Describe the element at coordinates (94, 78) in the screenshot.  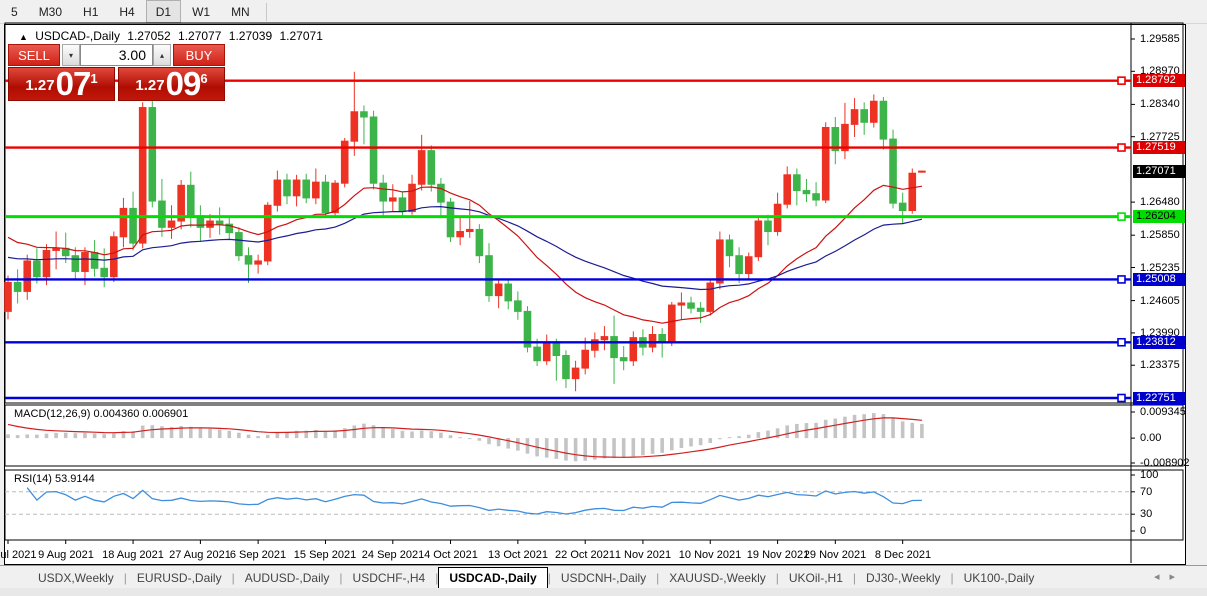
I see `sell-price-pip: 1` at that location.